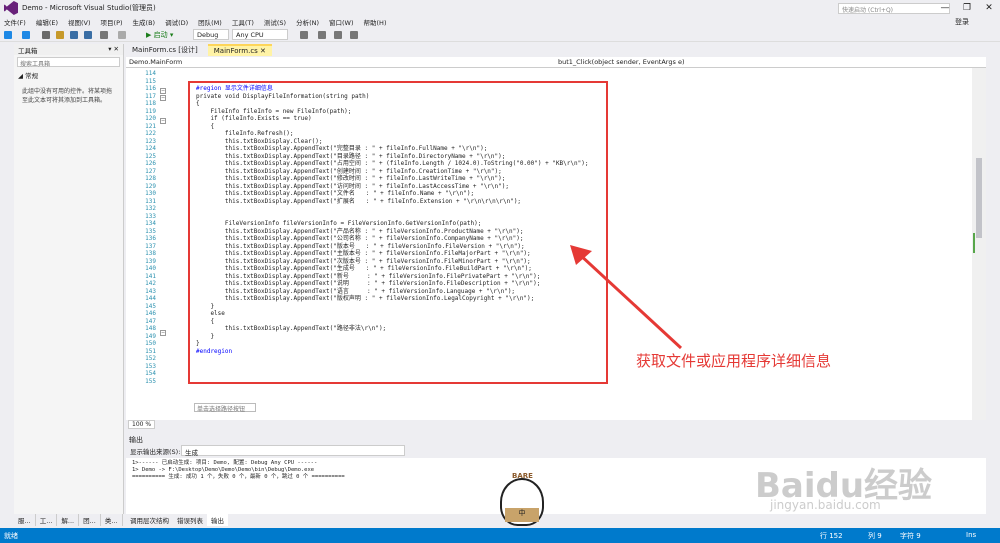  What do you see at coordinates (556, 440) in the screenshot?
I see `output-header: 输出` at bounding box center [556, 440].